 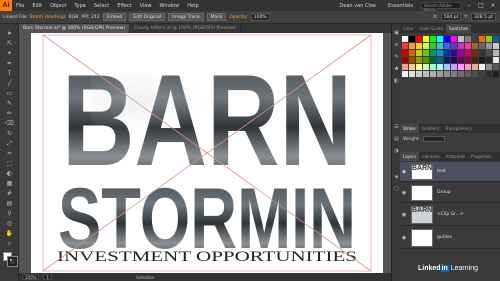 I want to click on workspace-switcher: Essentials, so click(x=400, y=6).